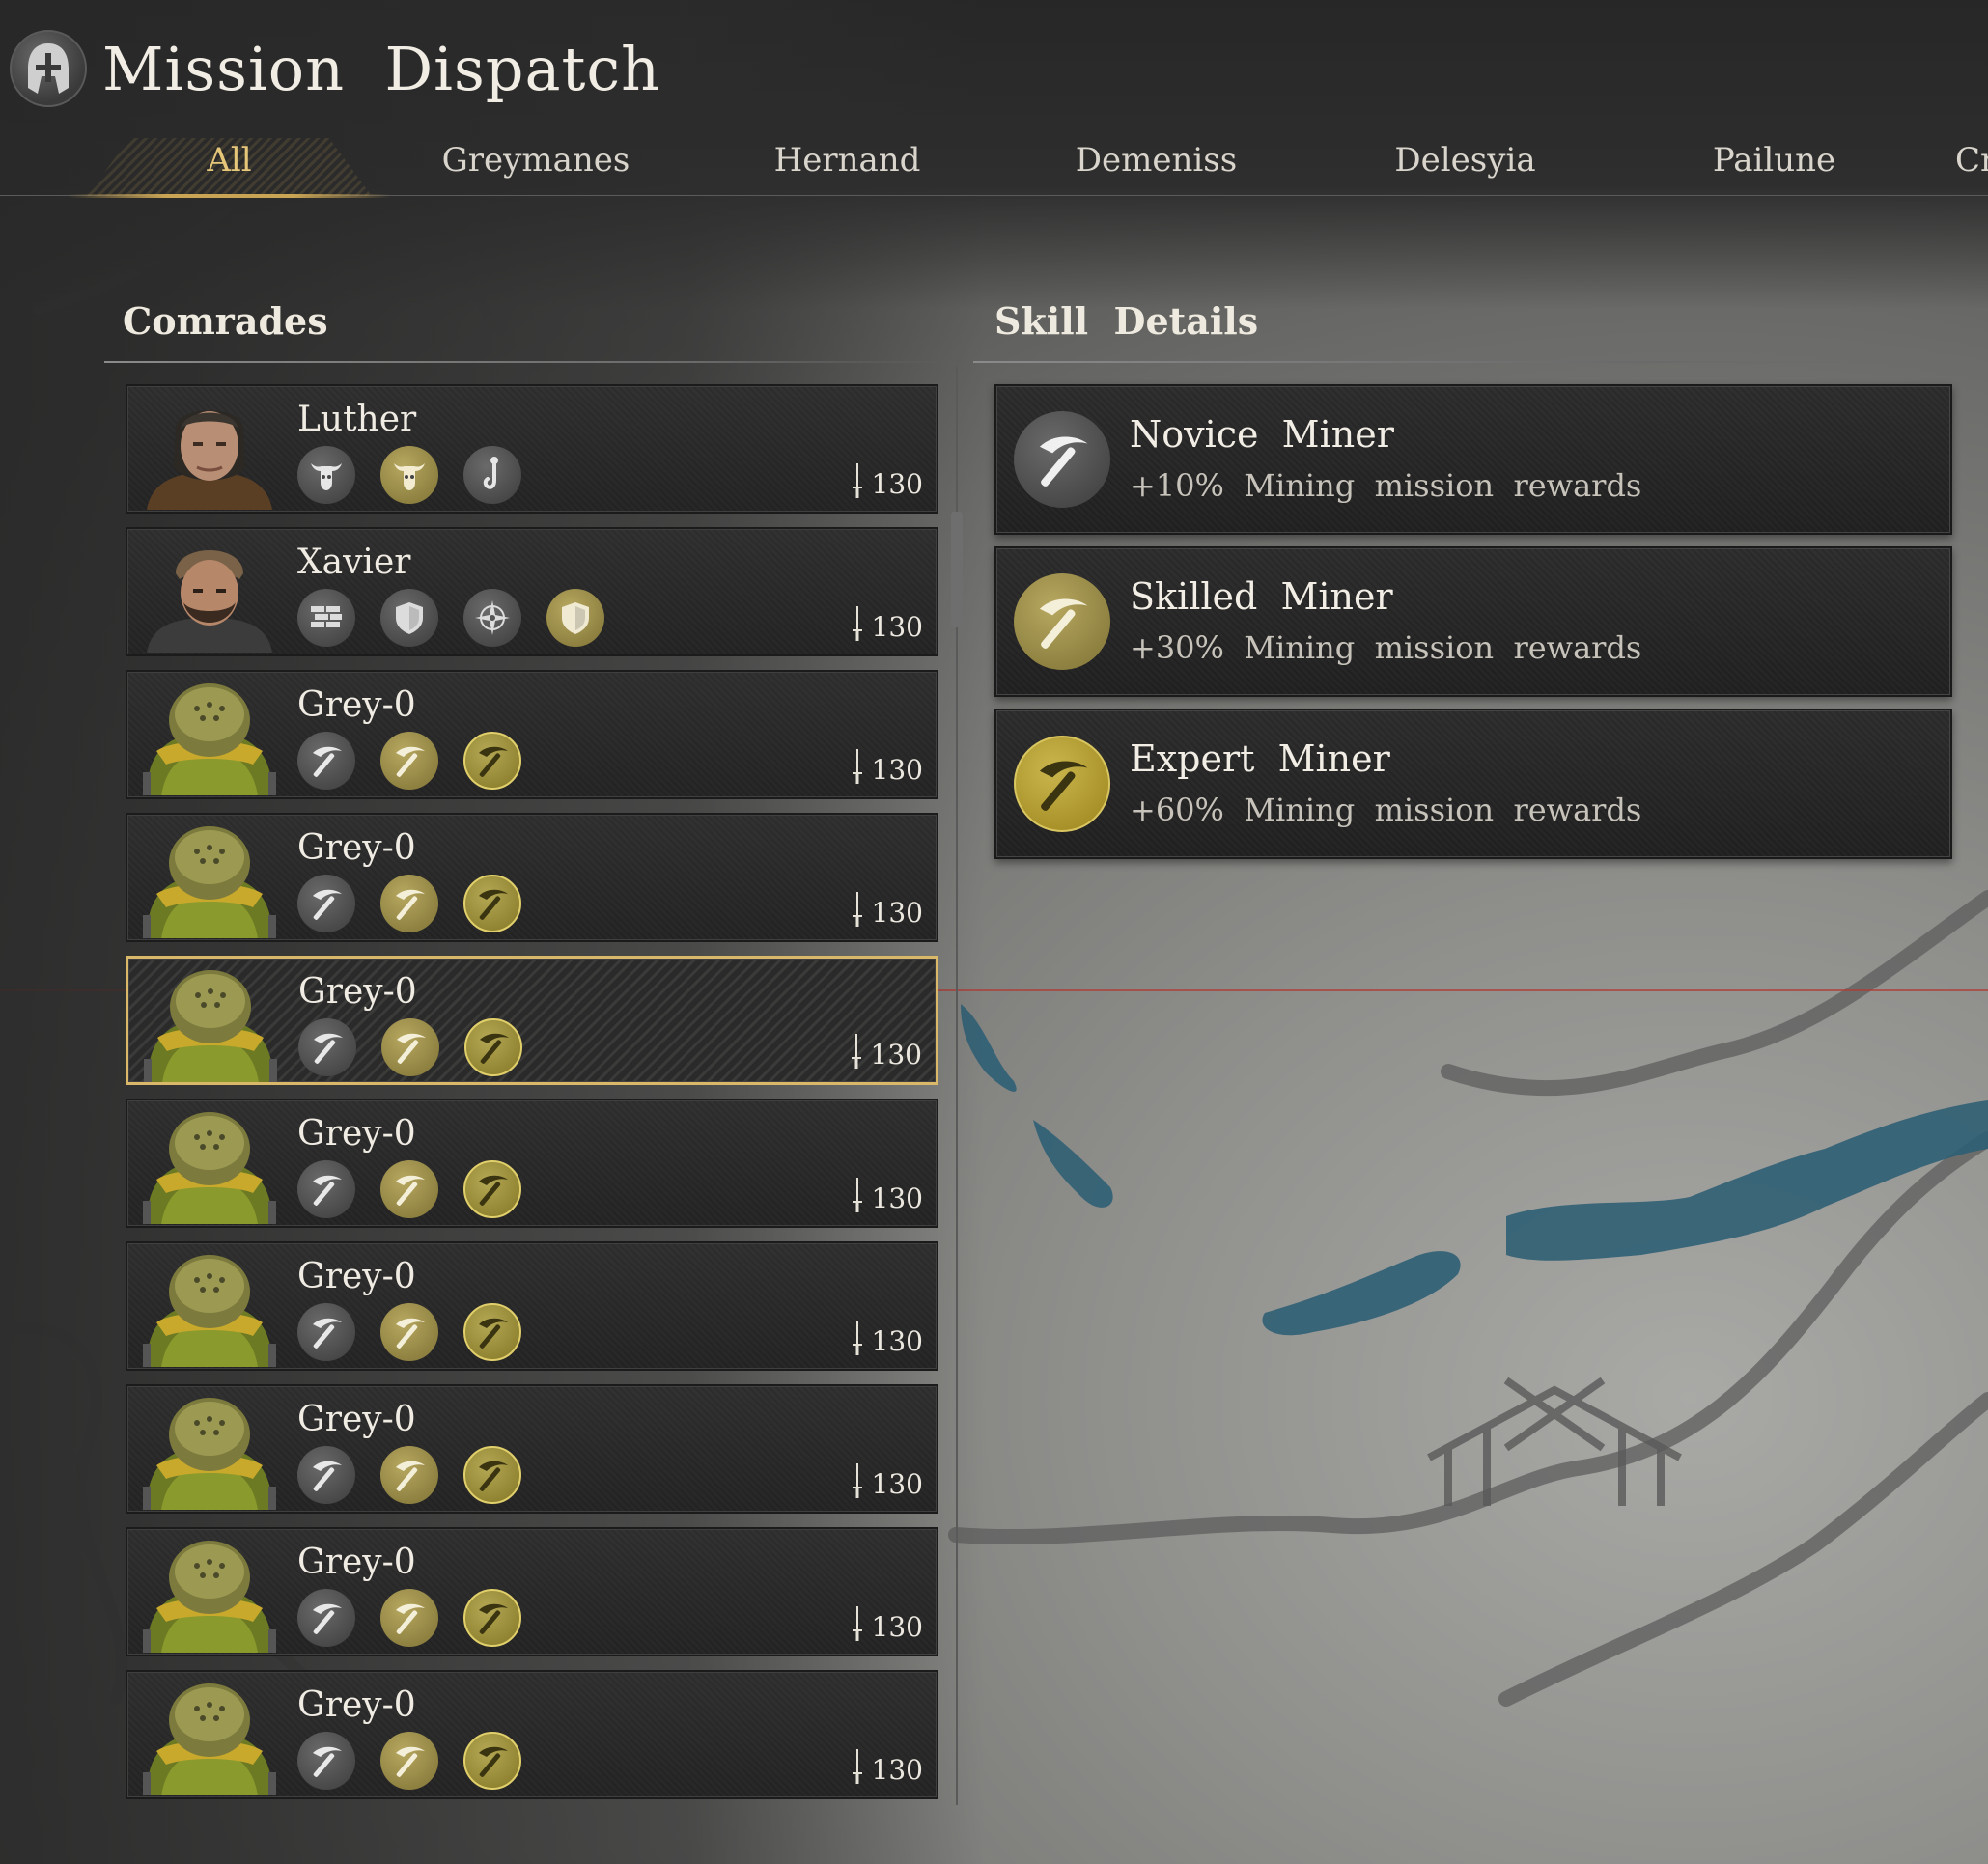 The height and width of the screenshot is (1864, 1988). I want to click on tab-all: All, so click(230, 161).